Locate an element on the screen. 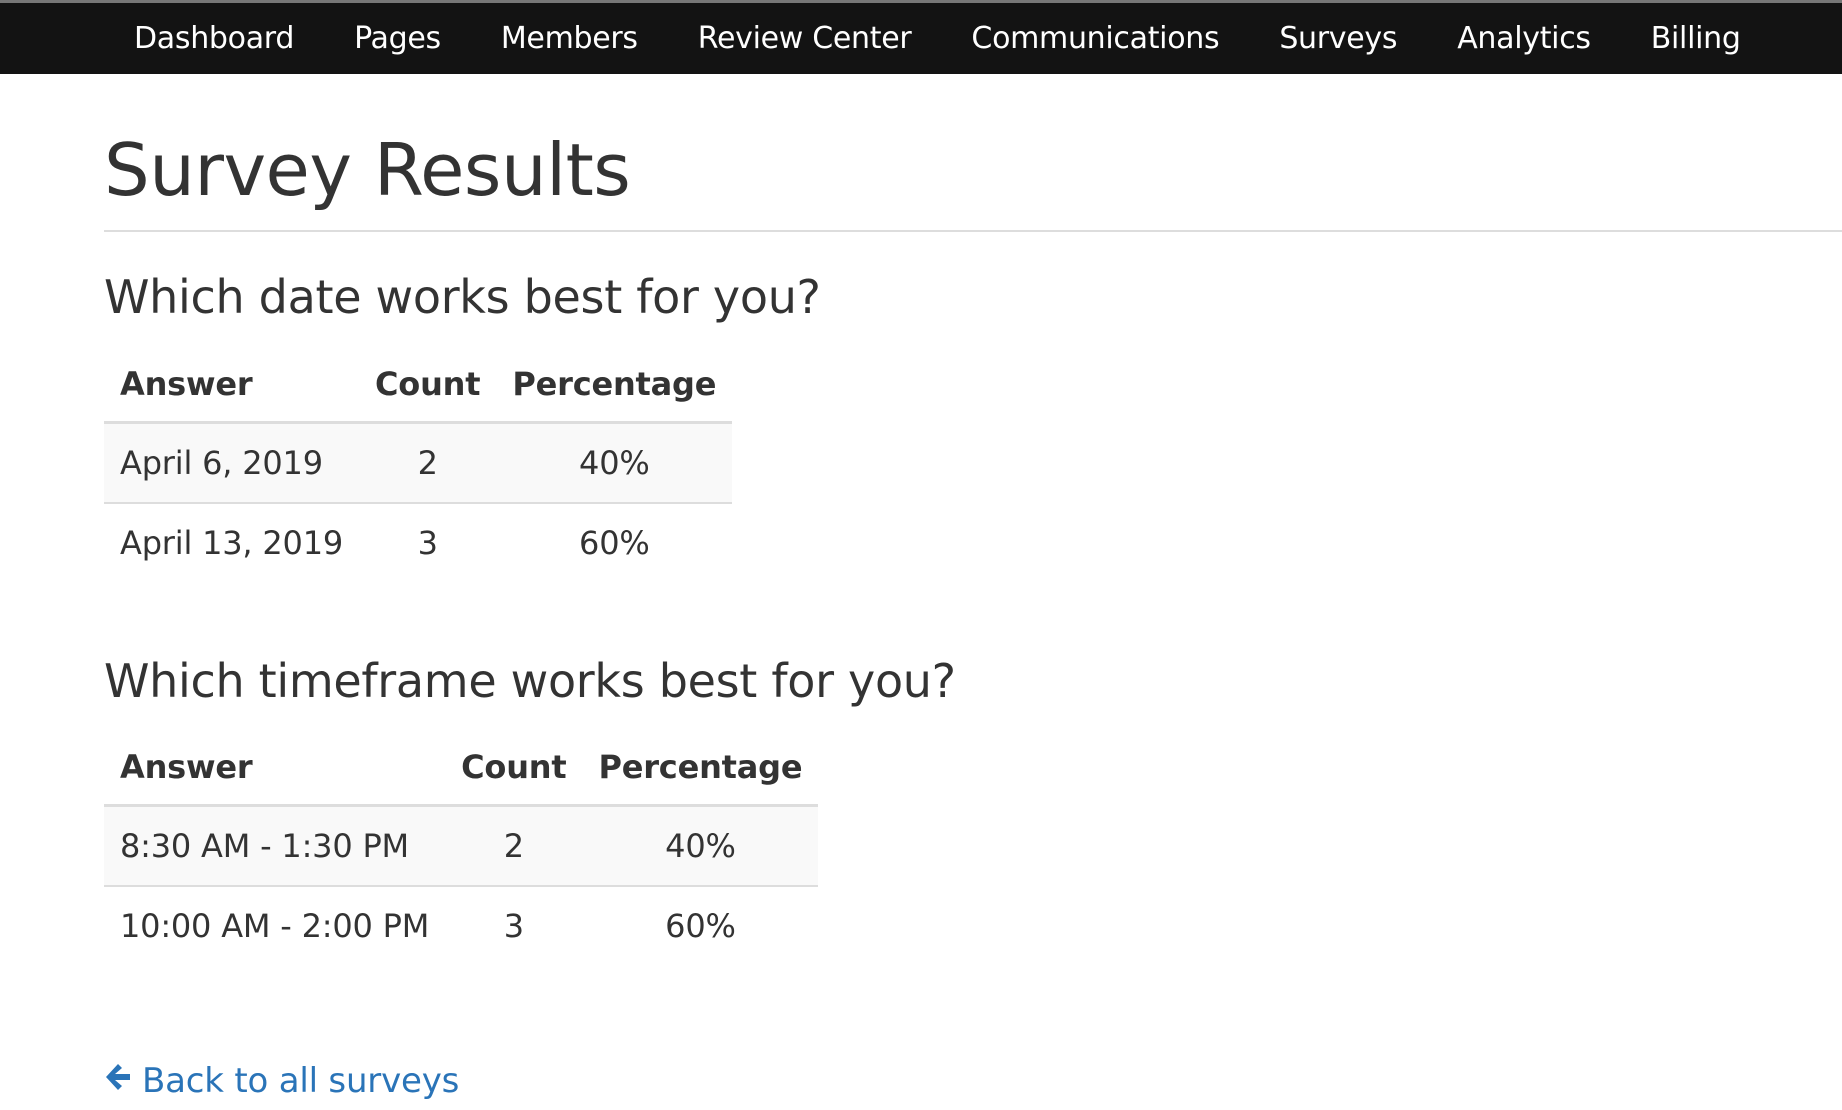 This screenshot has width=1842, height=1110. arrow-left-icon is located at coordinates (123, 1081).